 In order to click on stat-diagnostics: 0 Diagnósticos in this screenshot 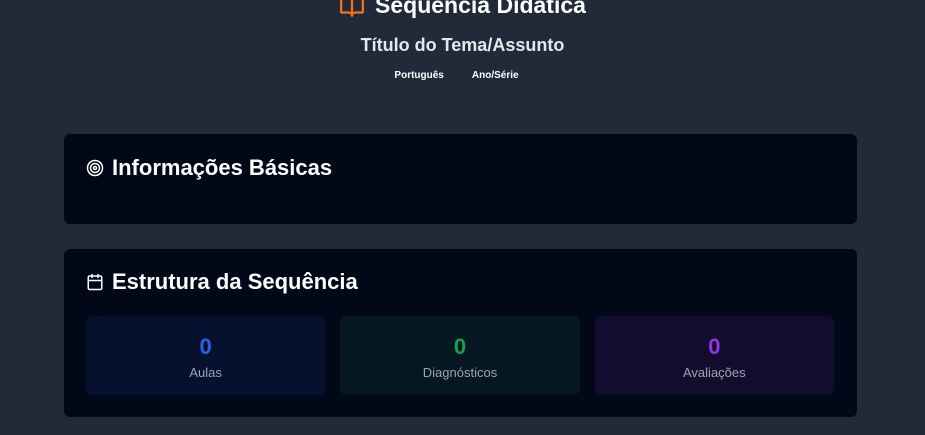, I will do `click(460, 355)`.